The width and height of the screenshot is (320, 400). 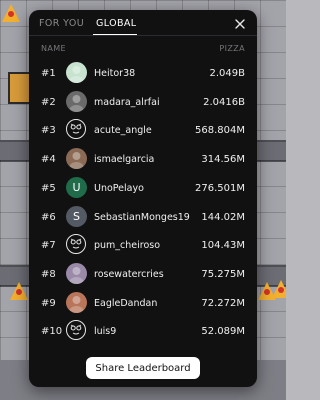 I want to click on leaderboard-row: #2 madara_alrfai 2.0416B, so click(x=143, y=102).